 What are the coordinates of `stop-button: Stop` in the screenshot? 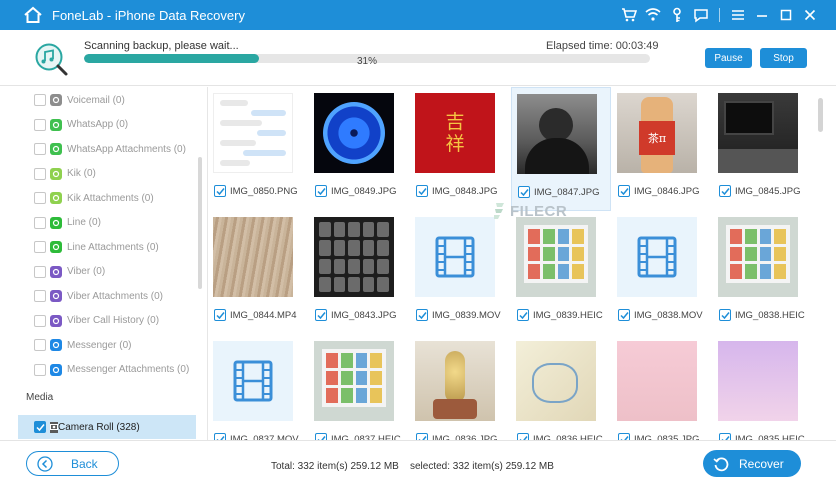 It's located at (783, 58).